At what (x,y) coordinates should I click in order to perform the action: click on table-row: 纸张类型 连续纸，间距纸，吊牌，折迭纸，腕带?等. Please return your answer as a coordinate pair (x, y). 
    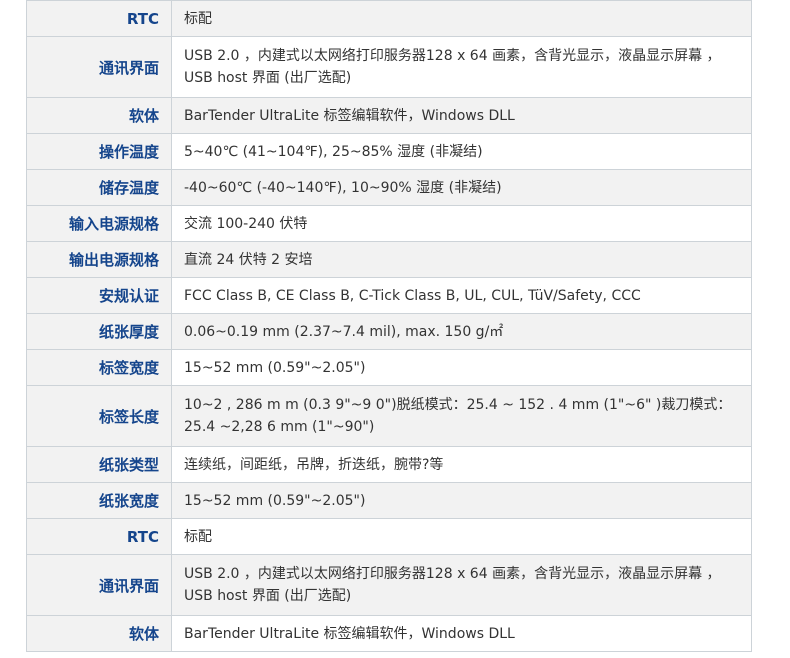
    Looking at the image, I should click on (389, 464).